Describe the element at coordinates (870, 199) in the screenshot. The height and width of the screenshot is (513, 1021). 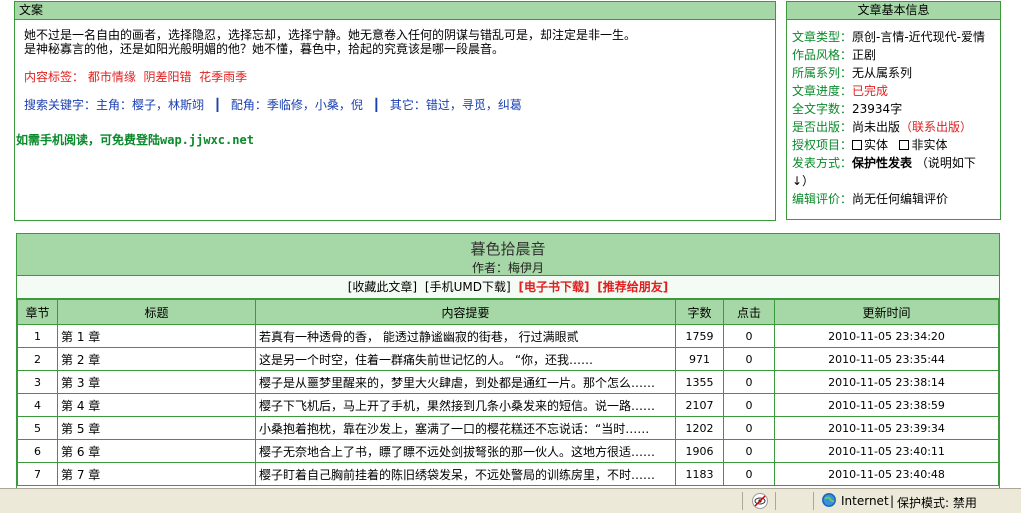
I see `info-evaluation: 编辑评价：尚无任何编辑评价` at that location.